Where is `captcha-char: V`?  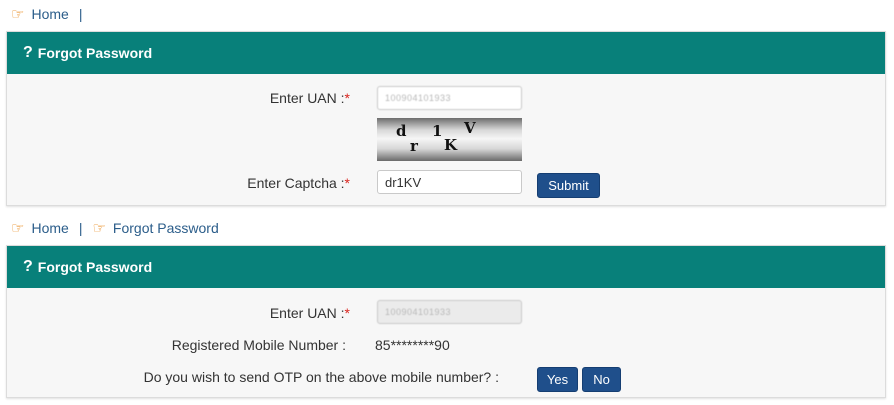
captcha-char: V is located at coordinates (470, 128).